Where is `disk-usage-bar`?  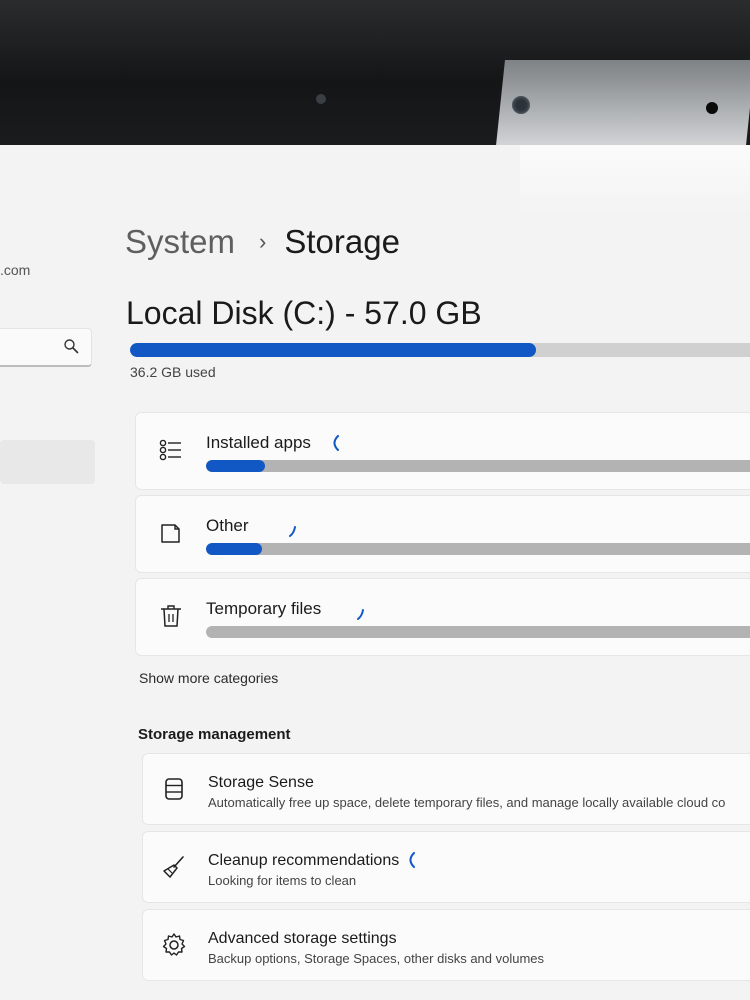 disk-usage-bar is located at coordinates (440, 350).